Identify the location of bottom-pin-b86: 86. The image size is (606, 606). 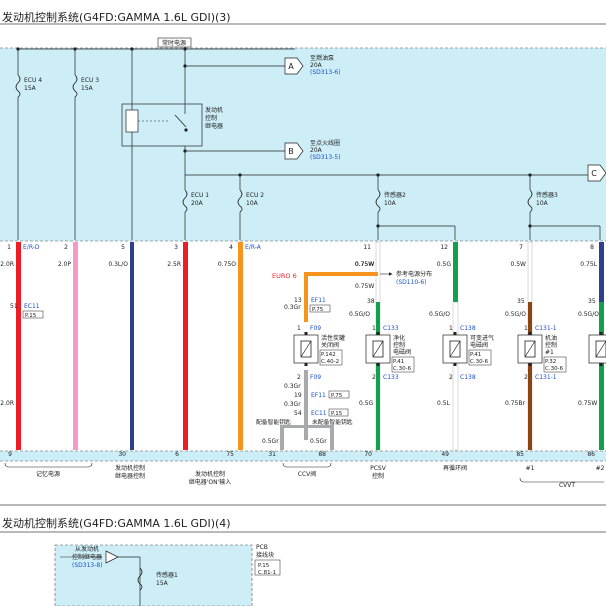
(591, 454).